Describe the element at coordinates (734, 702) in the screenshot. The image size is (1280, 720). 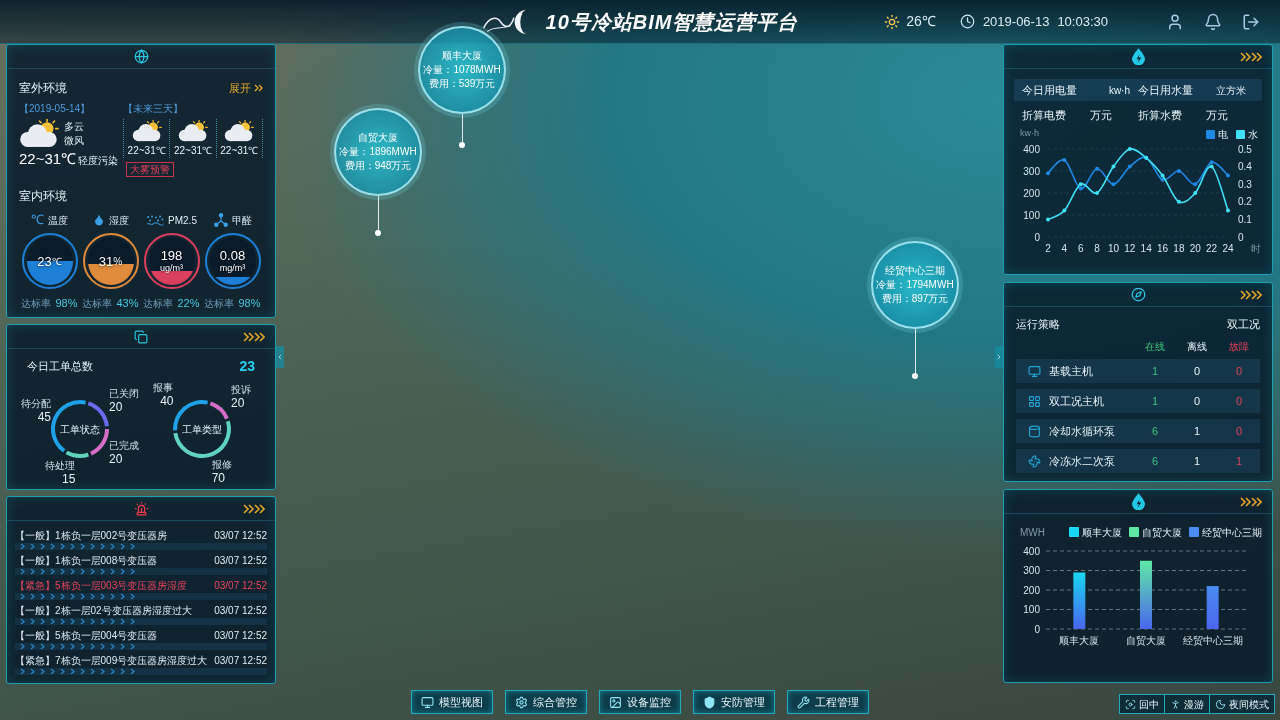
I see `nav-button: 安防管理` at that location.